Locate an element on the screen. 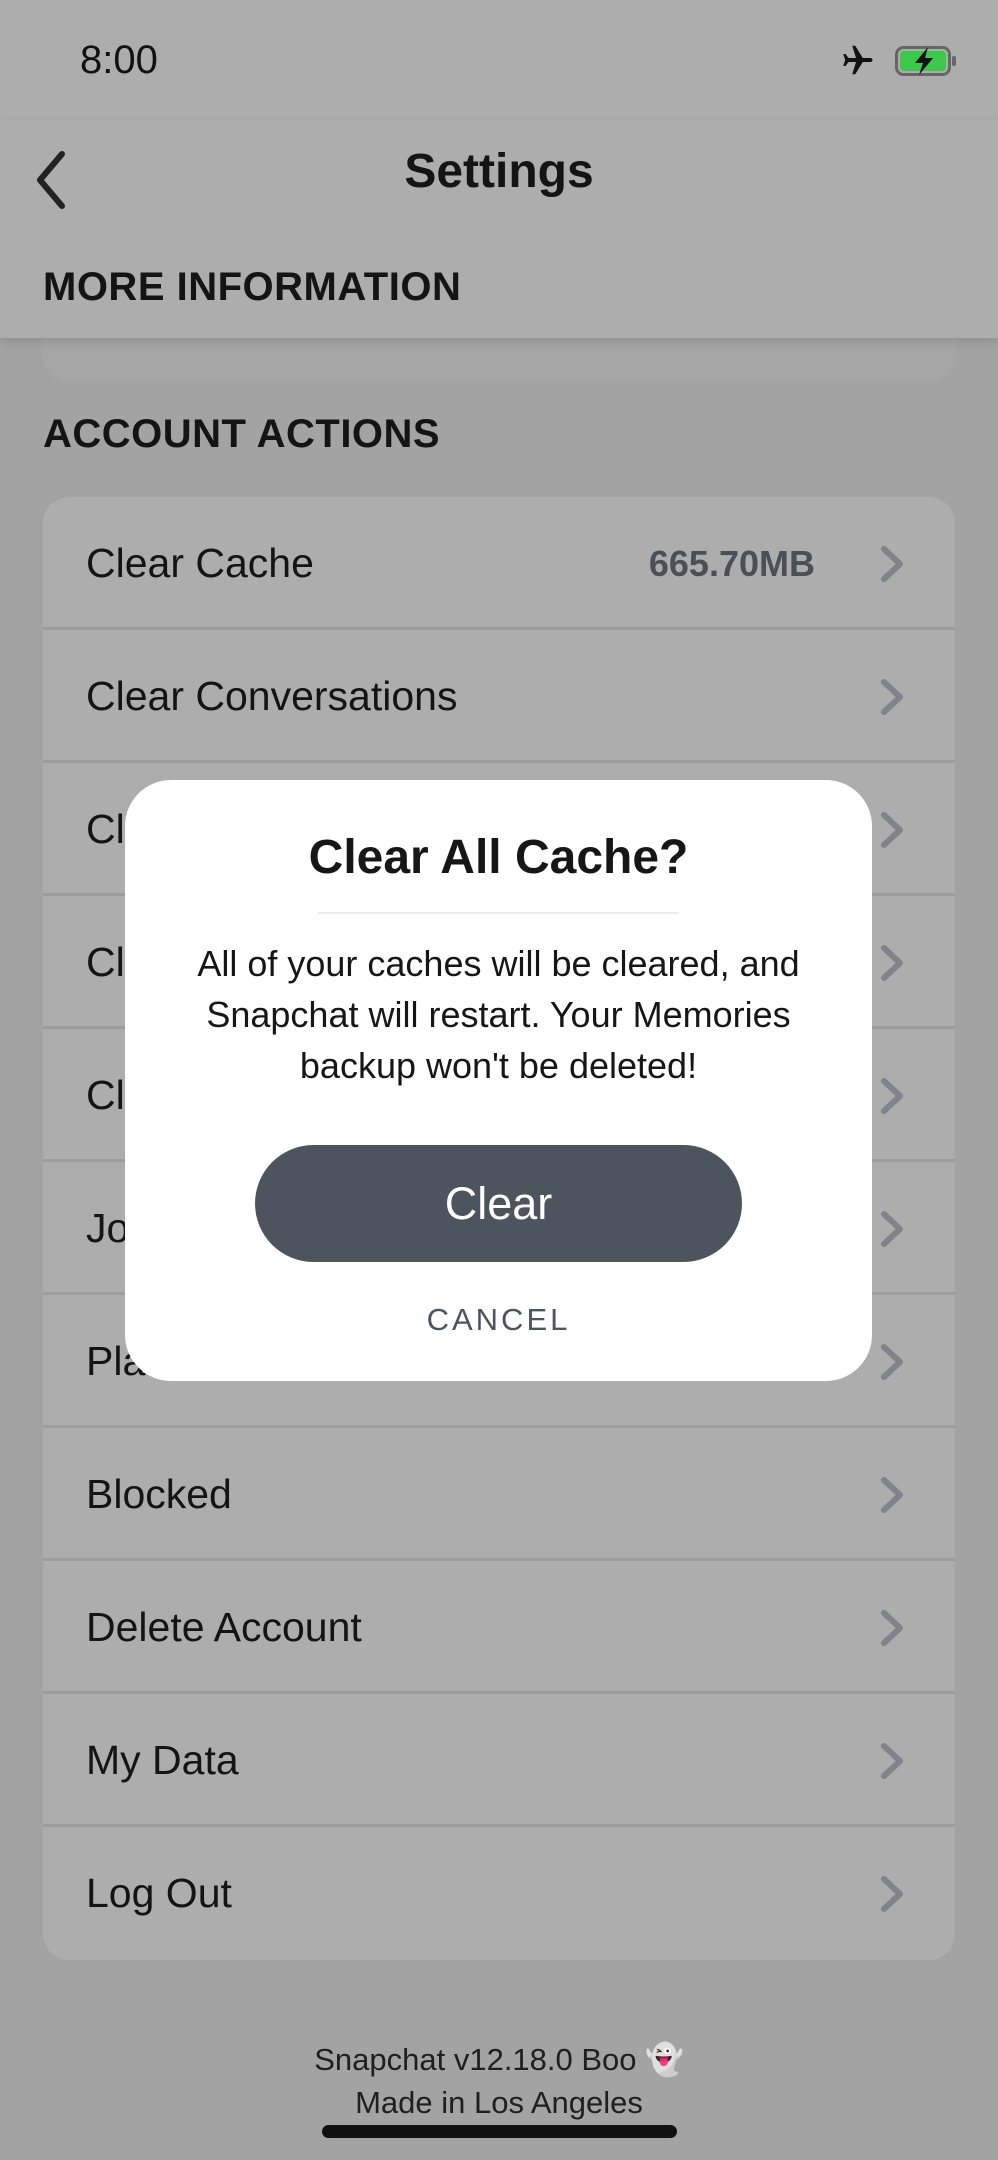  header: Settings MORE INFORMATION is located at coordinates (499, 229).